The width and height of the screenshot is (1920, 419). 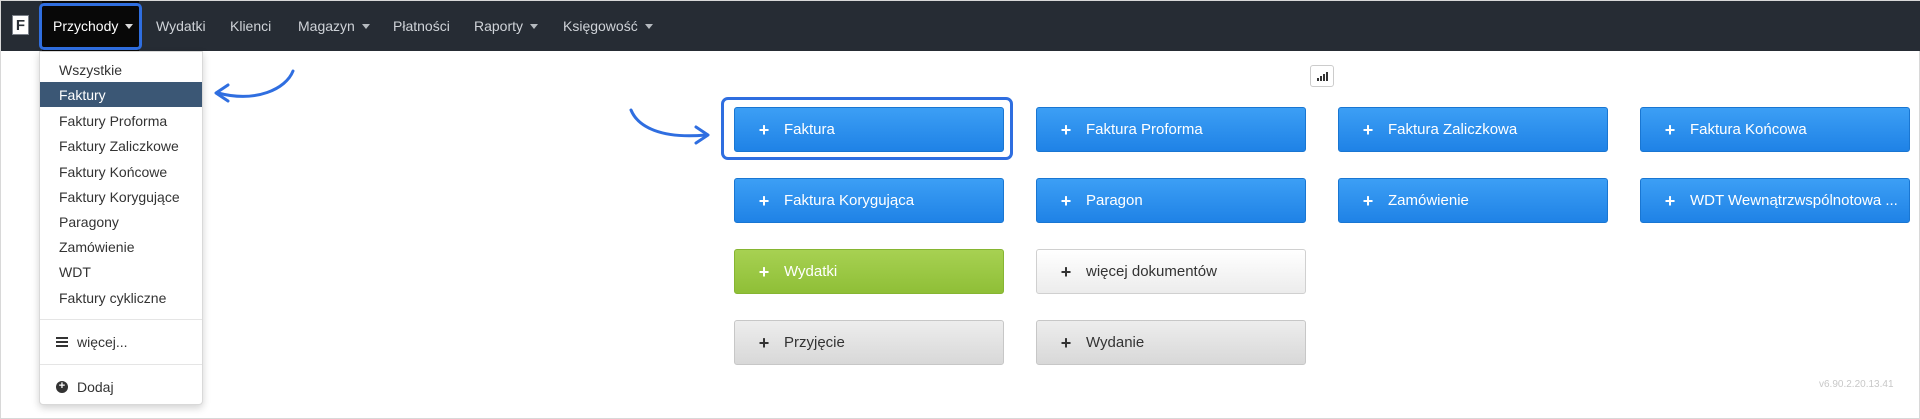 I want to click on nav-klienci: Klienci, so click(x=250, y=26).